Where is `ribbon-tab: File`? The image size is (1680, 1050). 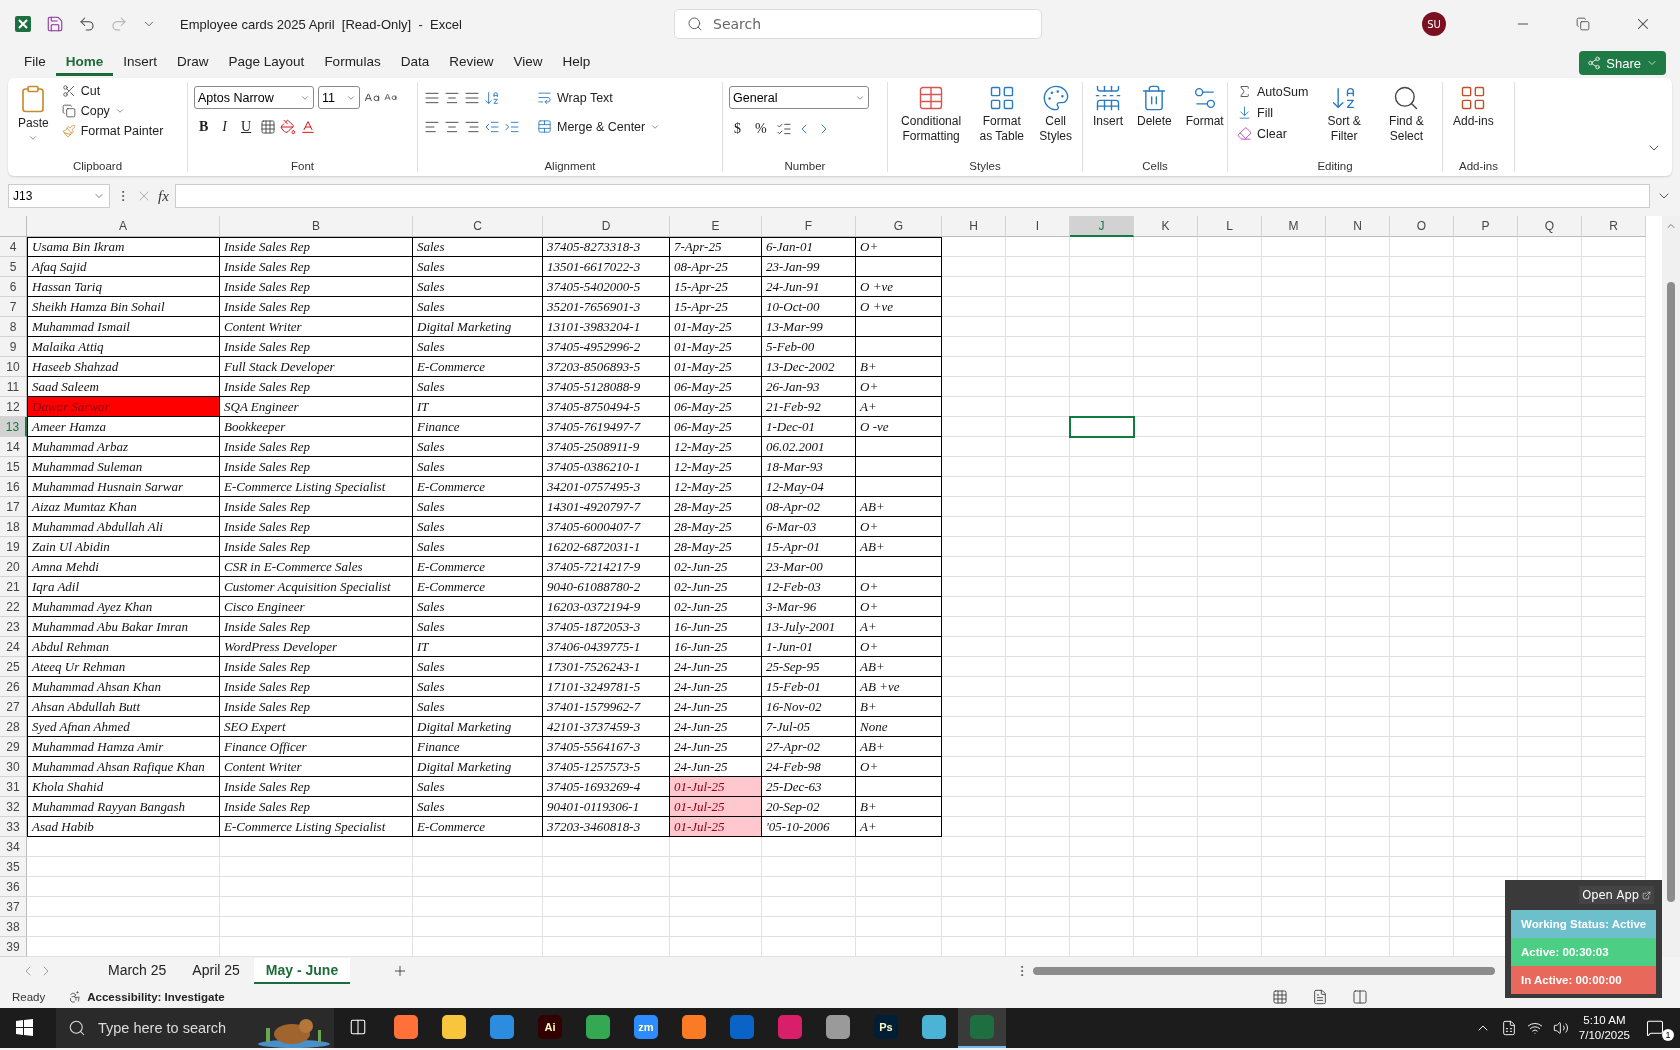
ribbon-tab: File is located at coordinates (35, 63).